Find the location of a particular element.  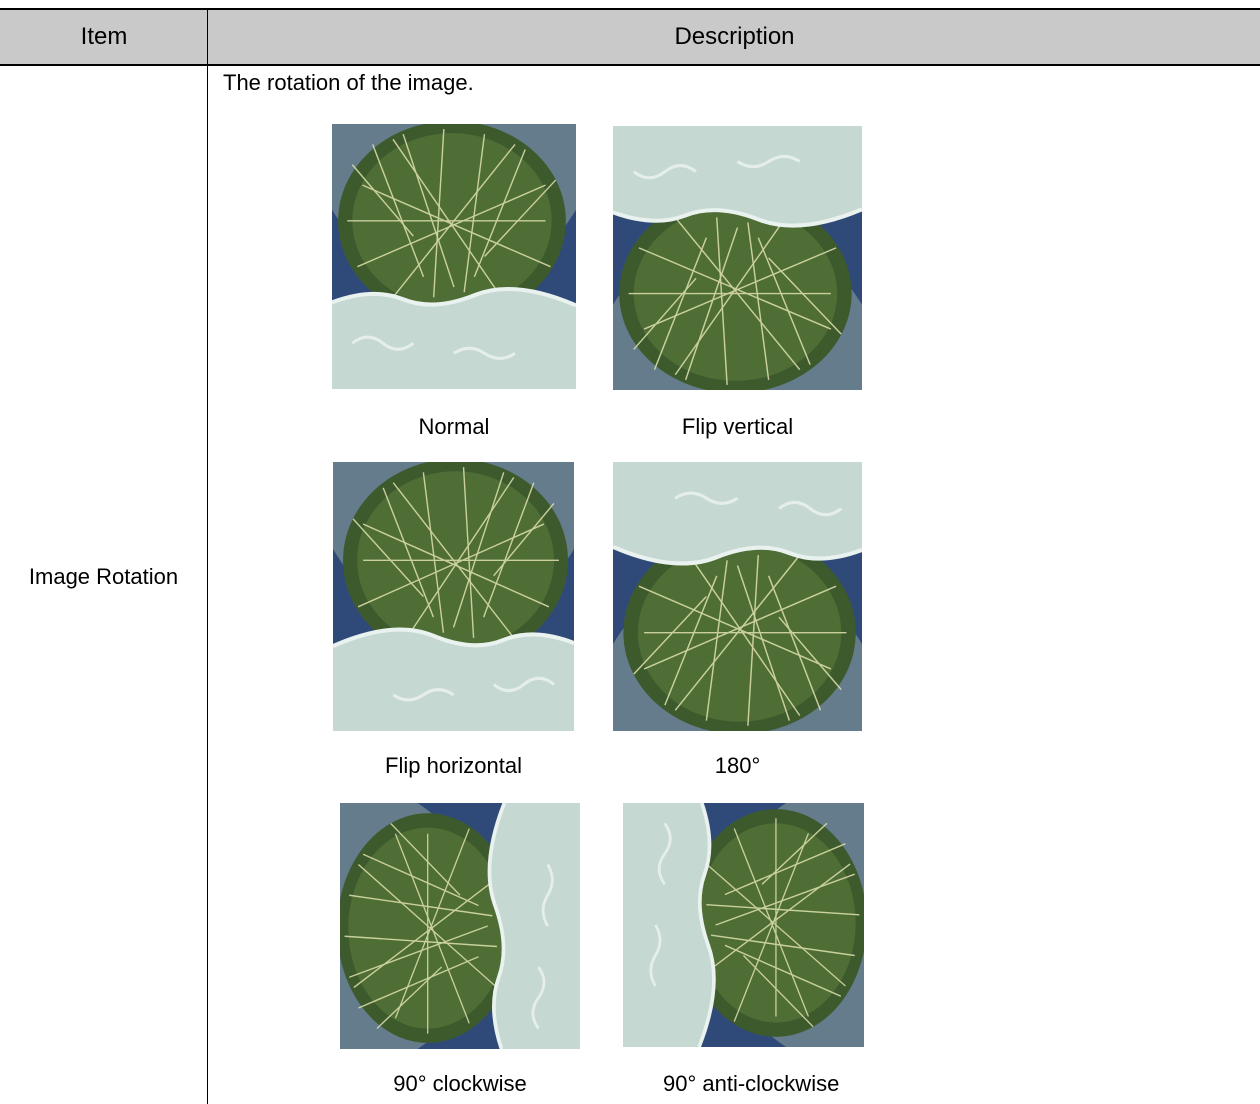

caption-rotate-90-anti-clockwise: 90° anti-clockwise is located at coordinates (751, 1083).